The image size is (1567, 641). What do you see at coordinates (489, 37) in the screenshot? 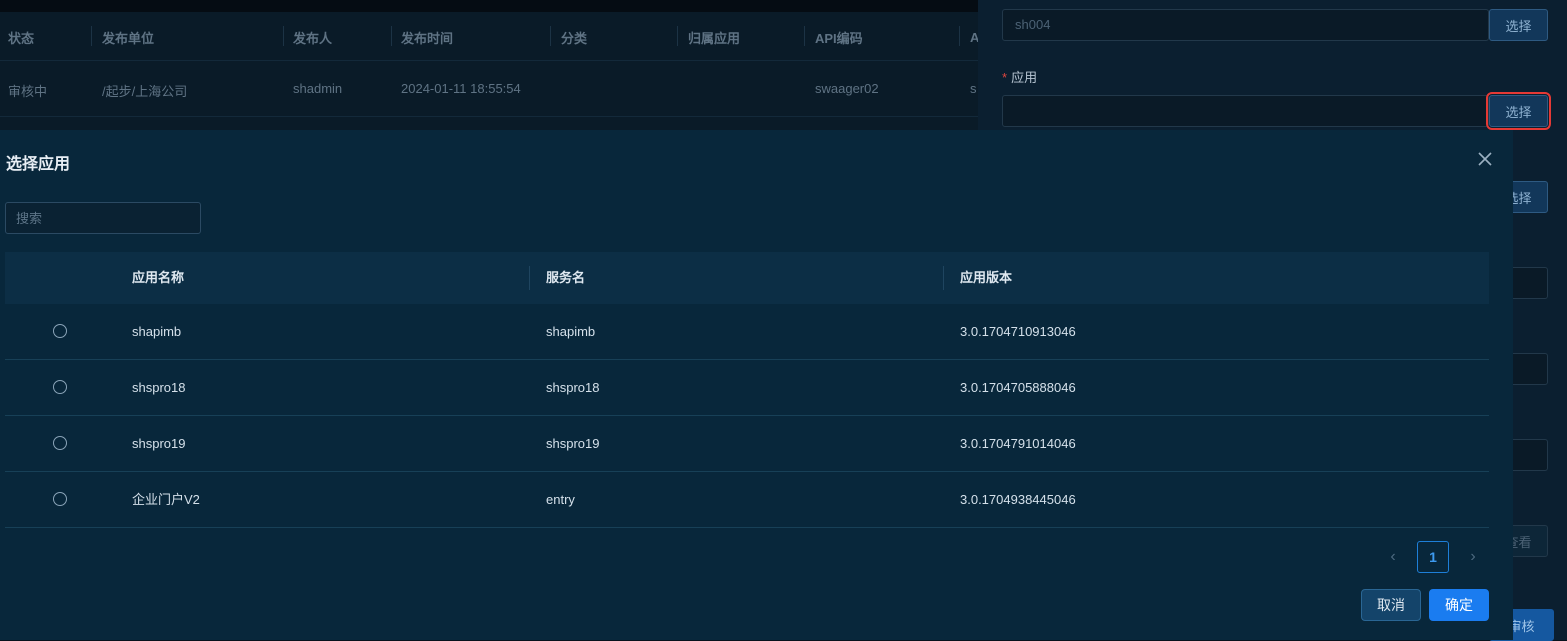
I see `background-table-header: 状态 发布单位 发布人 发布时间 分类 归属应用 API编码 A` at bounding box center [489, 37].